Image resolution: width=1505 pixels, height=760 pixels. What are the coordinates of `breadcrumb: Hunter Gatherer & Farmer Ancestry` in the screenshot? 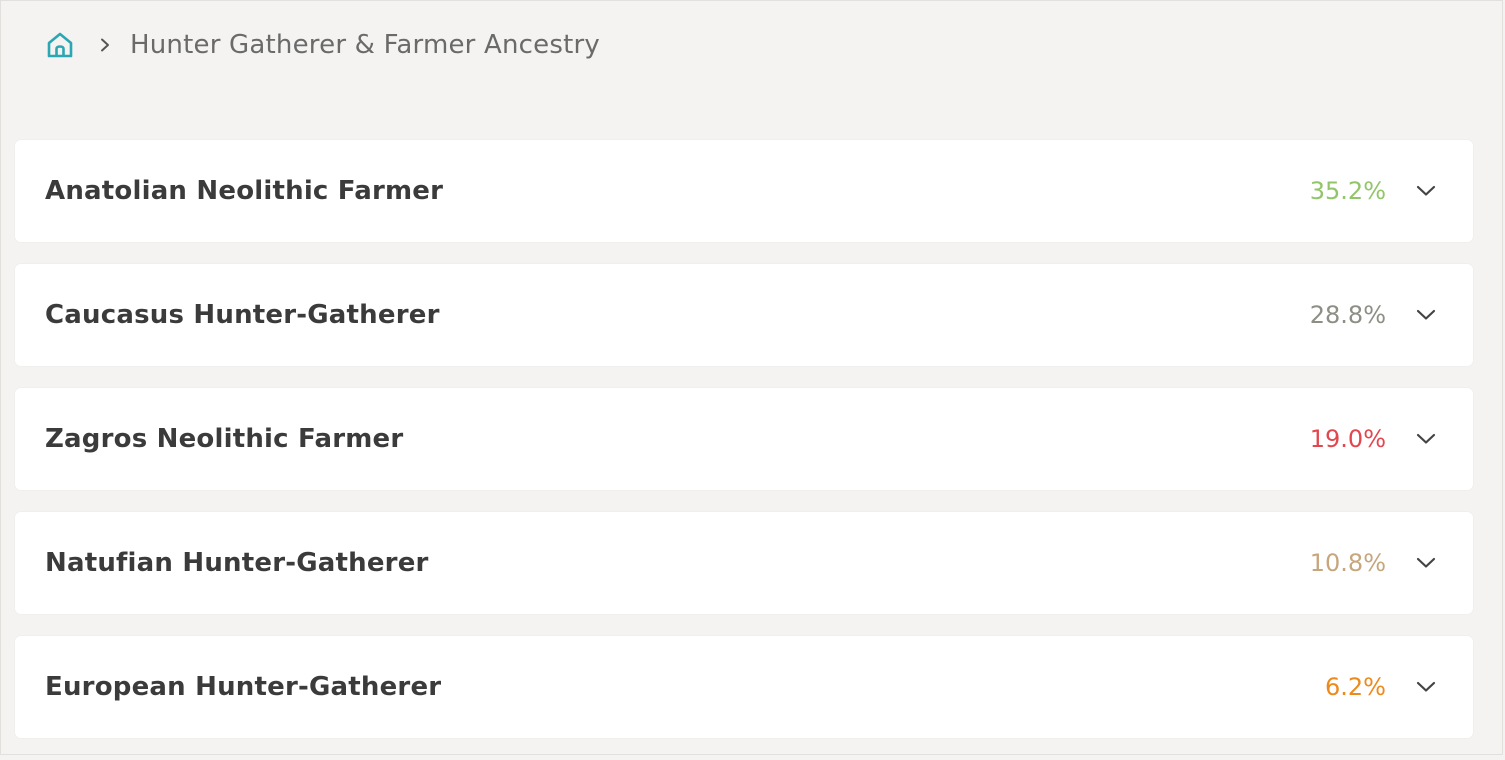 It's located at (322, 45).